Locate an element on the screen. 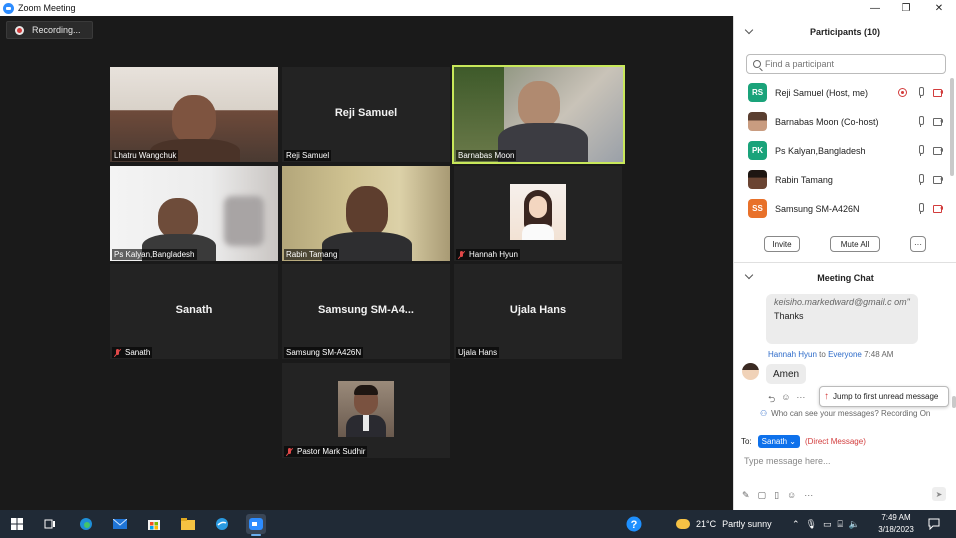 The width and height of the screenshot is (956, 538). chat-email-text: keisiho.markedward@gmail.c om" is located at coordinates (842, 302).